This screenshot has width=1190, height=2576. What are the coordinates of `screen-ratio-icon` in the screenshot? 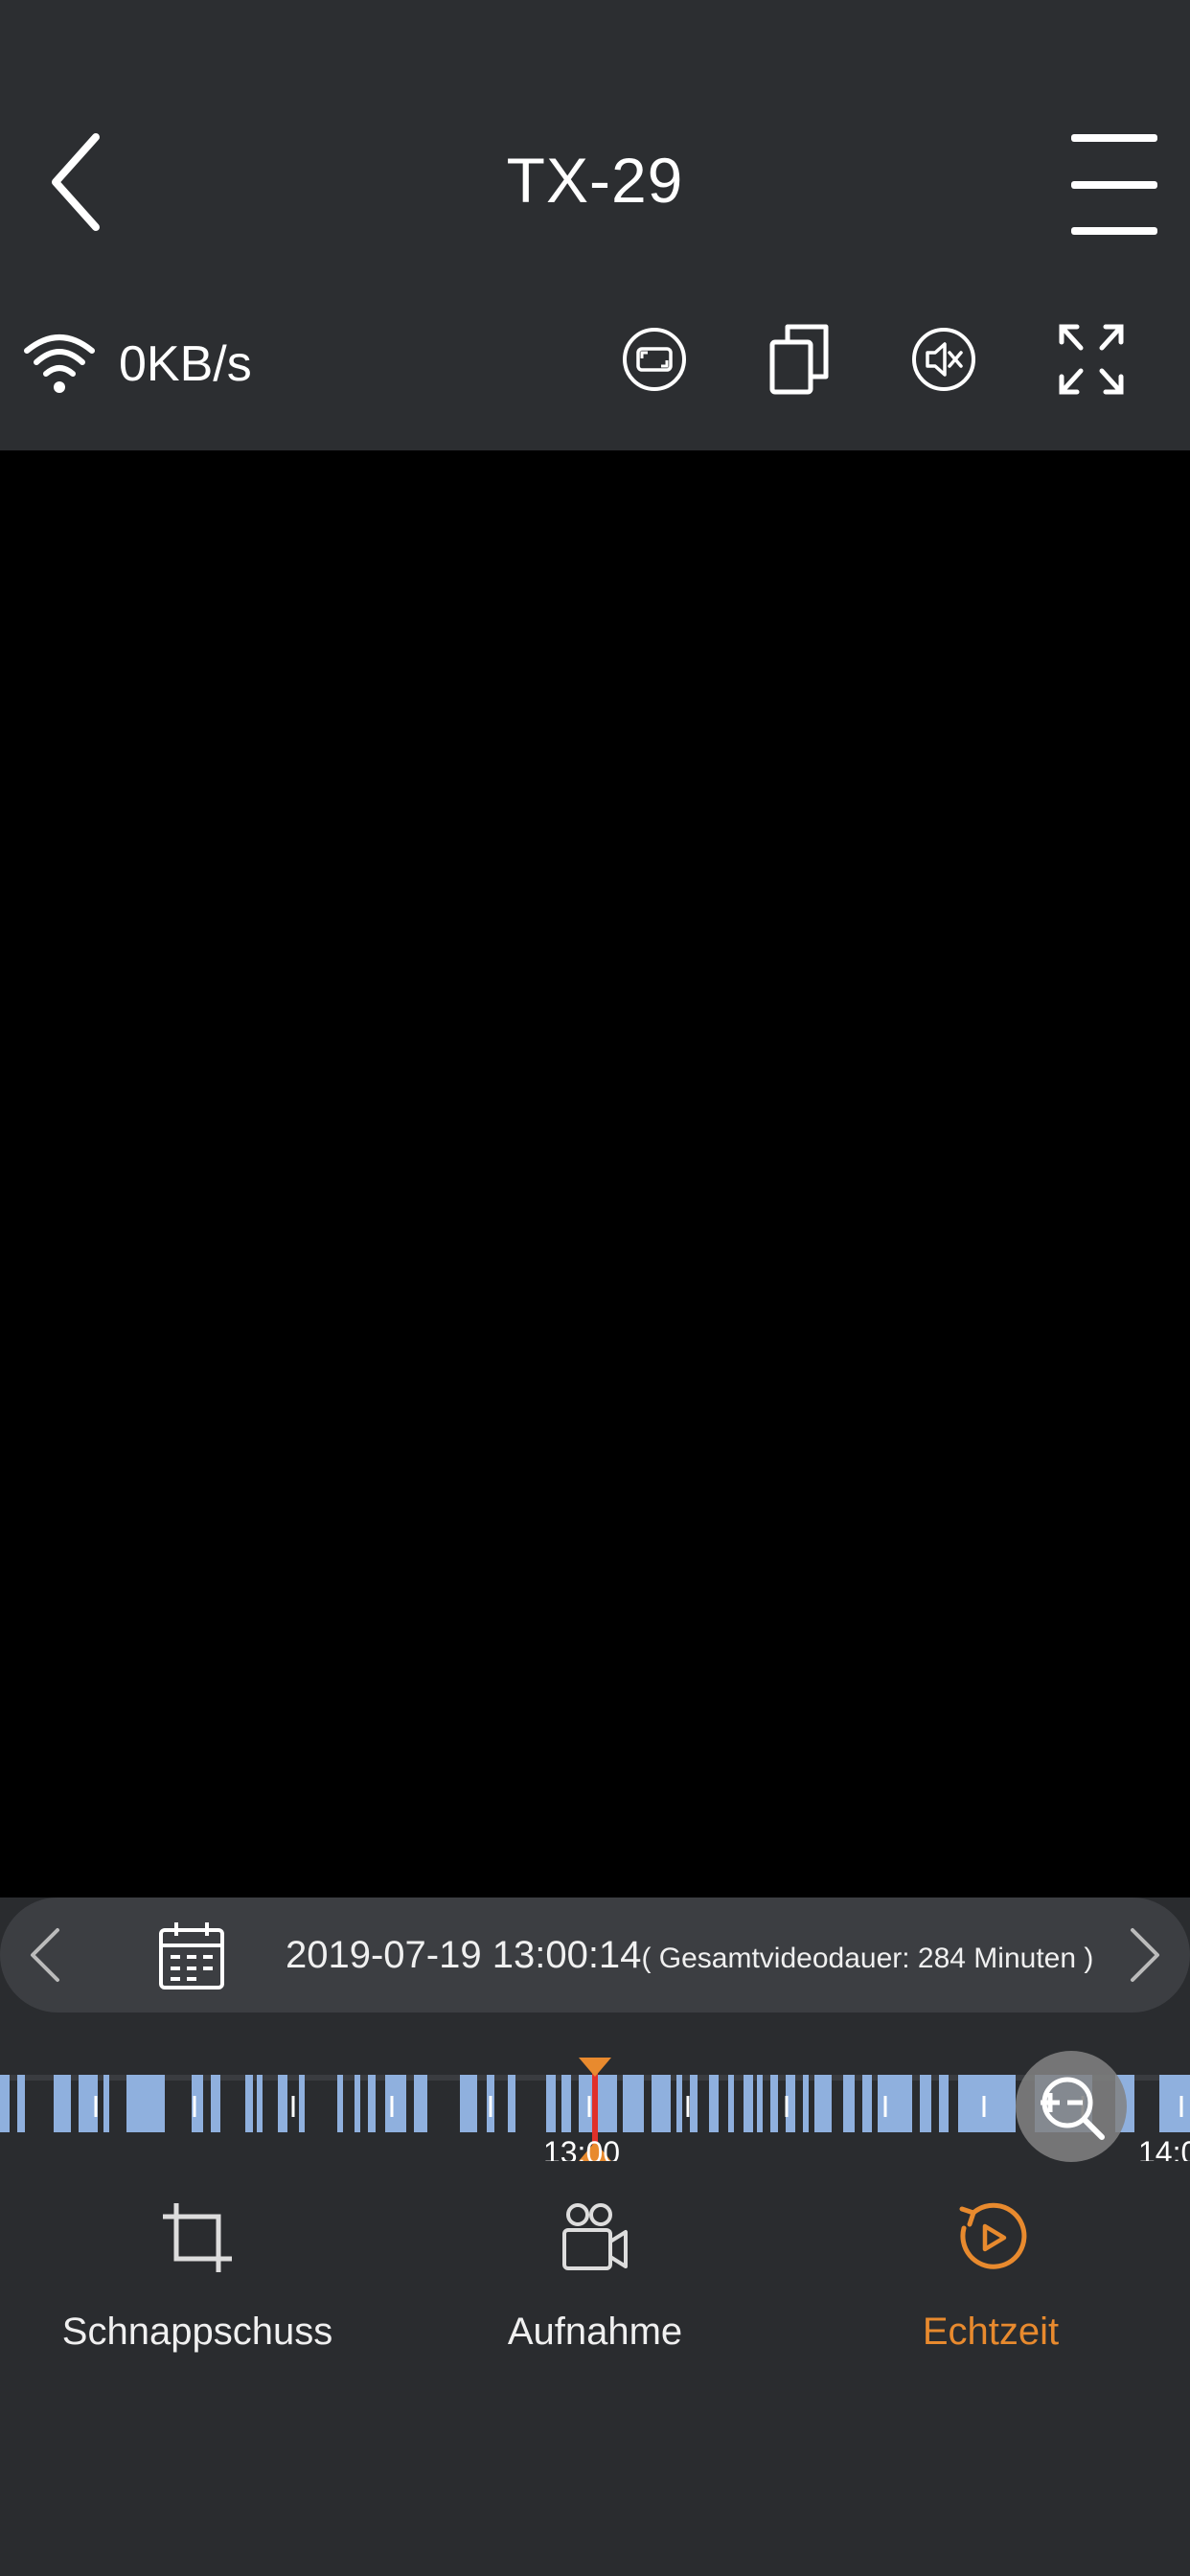 It's located at (654, 359).